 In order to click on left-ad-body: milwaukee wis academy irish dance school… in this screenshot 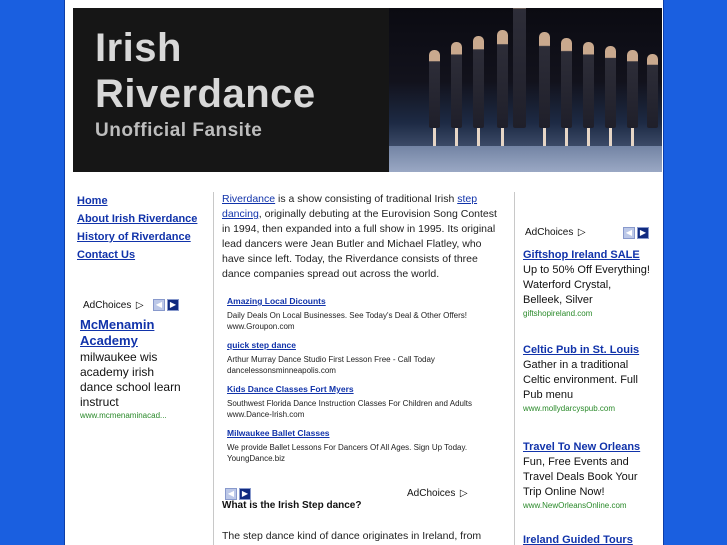, I will do `click(130, 379)`.